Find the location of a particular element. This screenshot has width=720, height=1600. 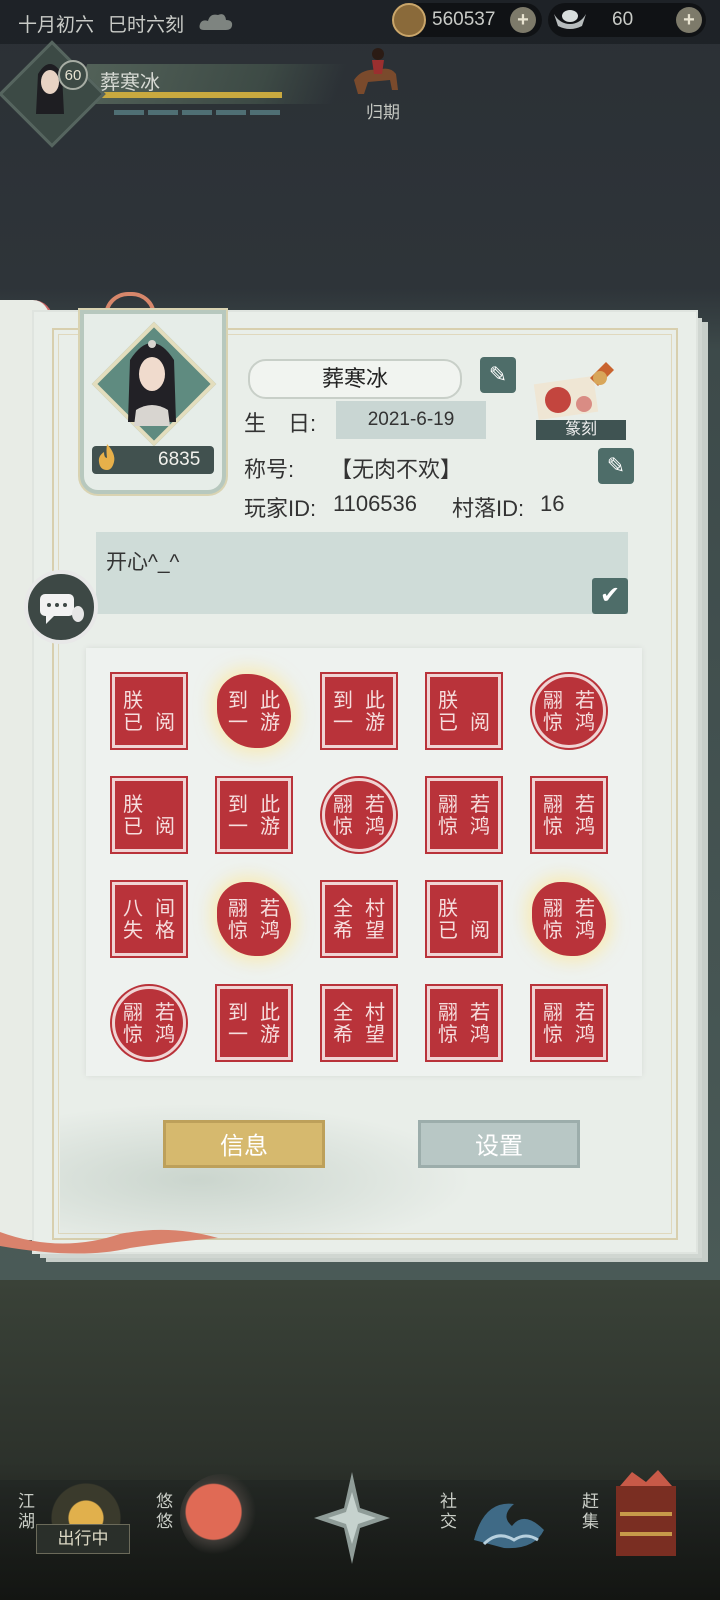

nav-market-label: 赶集 is located at coordinates (593, 1512).